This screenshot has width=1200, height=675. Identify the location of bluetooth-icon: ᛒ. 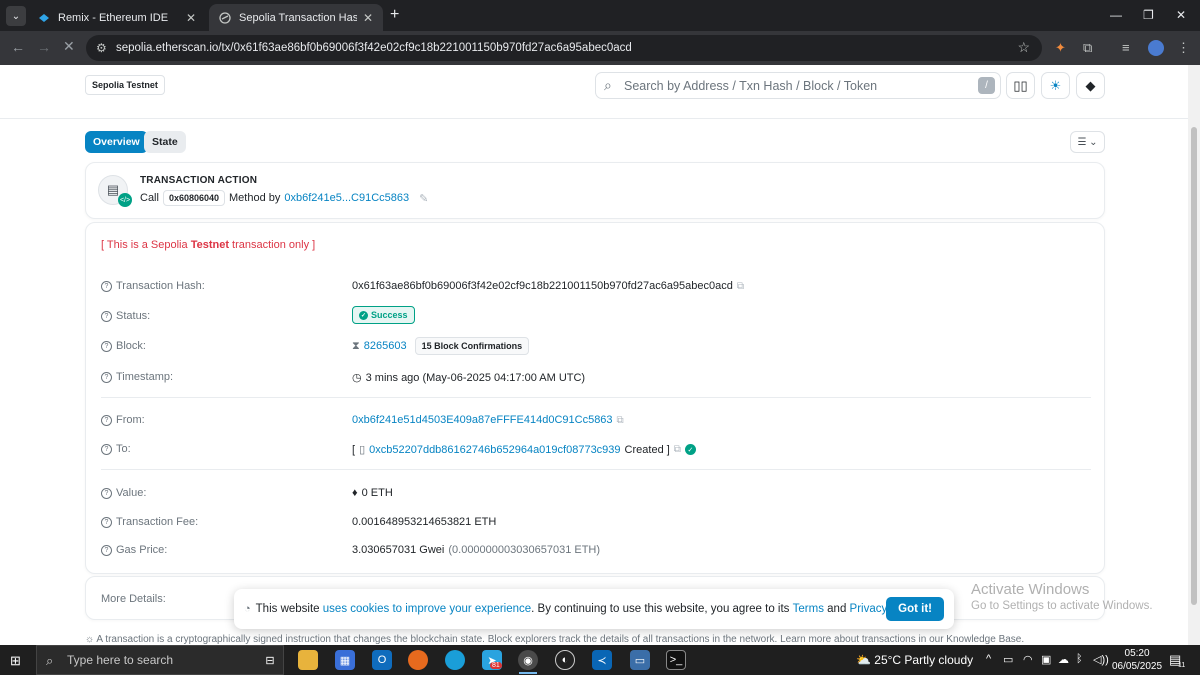
(1079, 659).